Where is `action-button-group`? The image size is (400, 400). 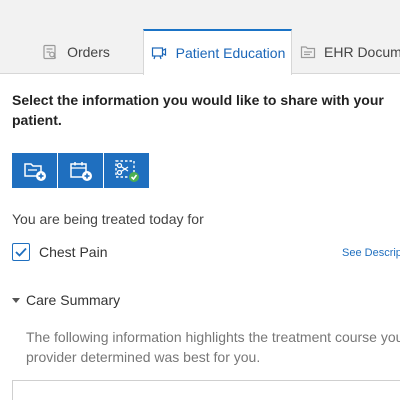
action-button-group is located at coordinates (81, 170).